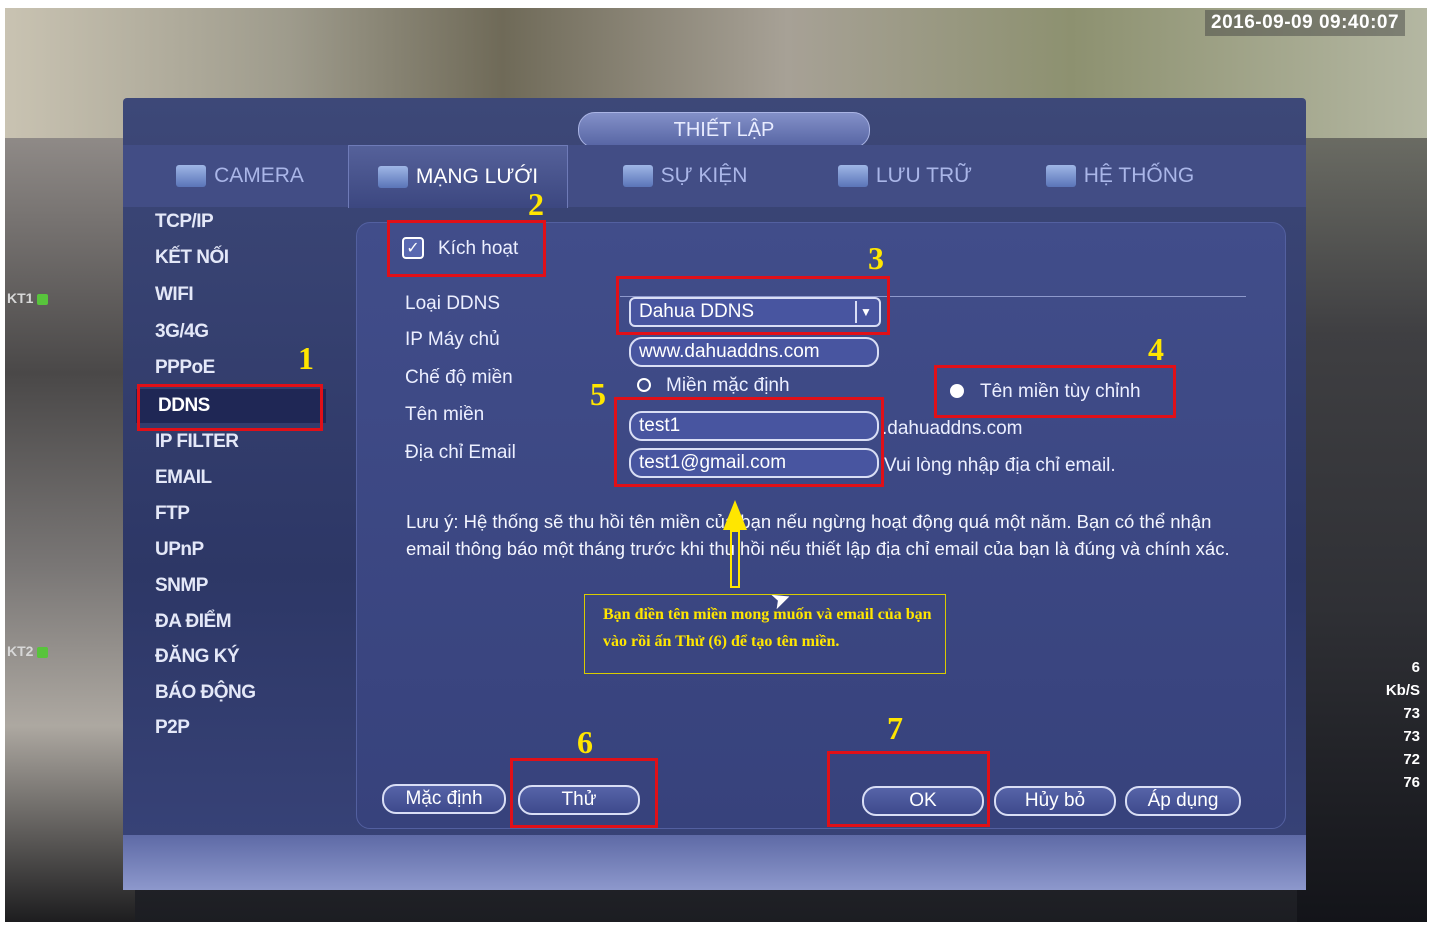  I want to click on domain-mode-label: Chế độ miền, so click(459, 377).